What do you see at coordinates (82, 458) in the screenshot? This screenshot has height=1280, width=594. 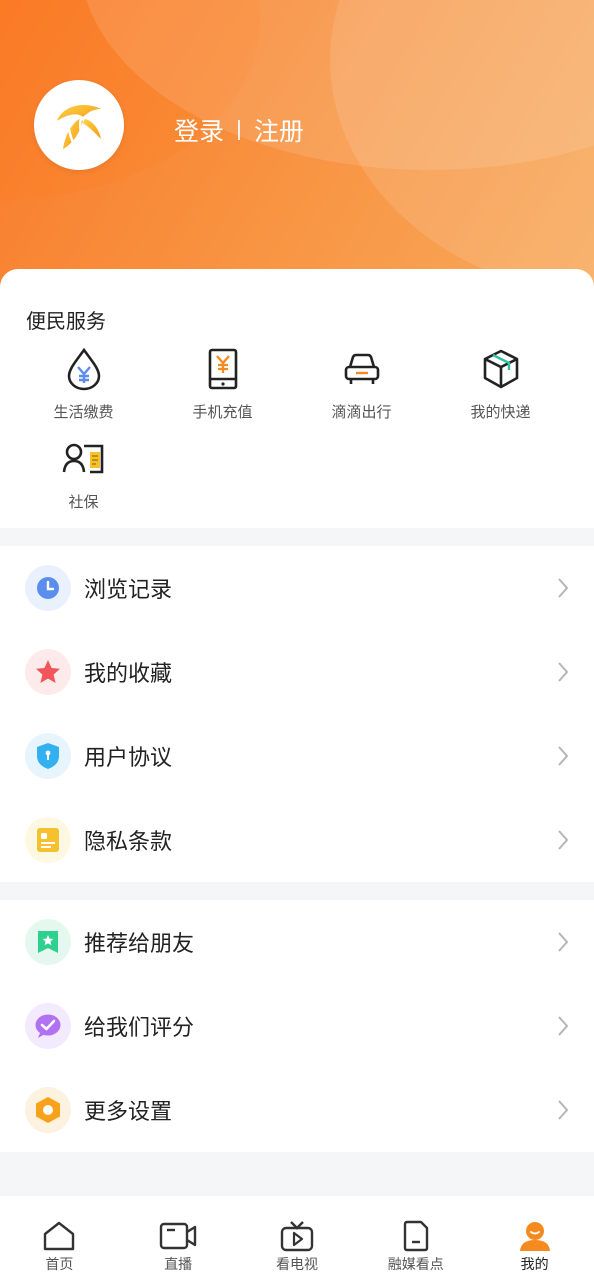 I see `id-card-icon` at bounding box center [82, 458].